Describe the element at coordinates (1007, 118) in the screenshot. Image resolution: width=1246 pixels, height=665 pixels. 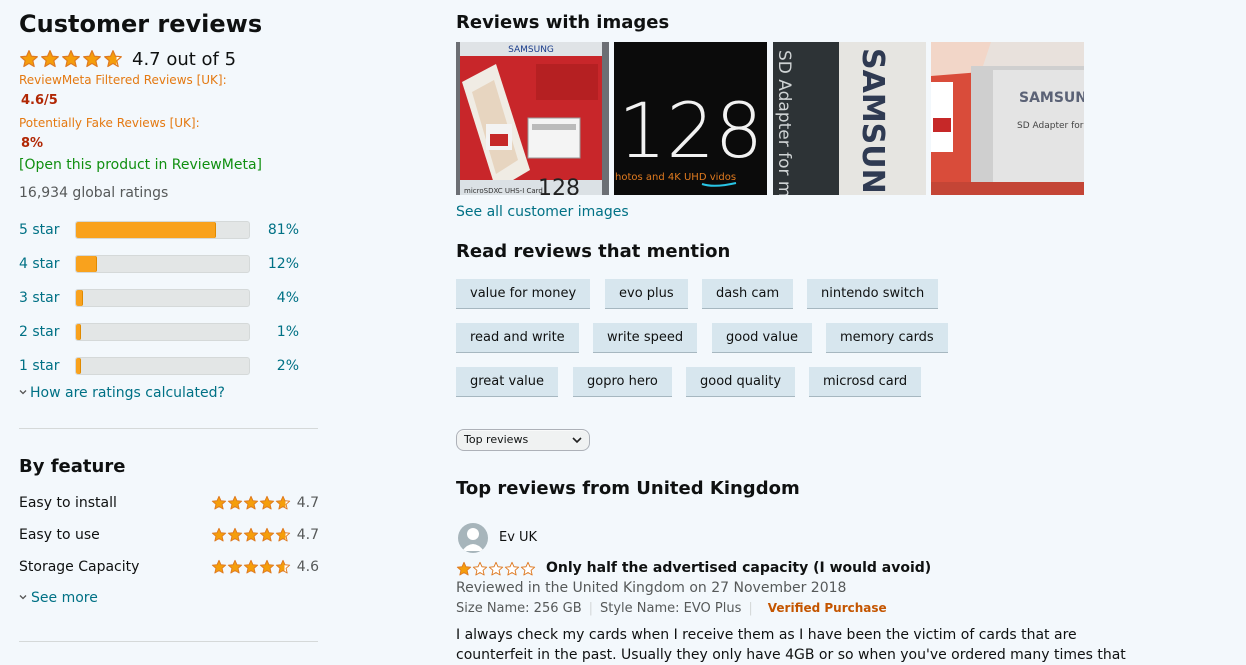
I see `review-image-thumbnail-4: SAMSUNG SD Adapter for` at that location.